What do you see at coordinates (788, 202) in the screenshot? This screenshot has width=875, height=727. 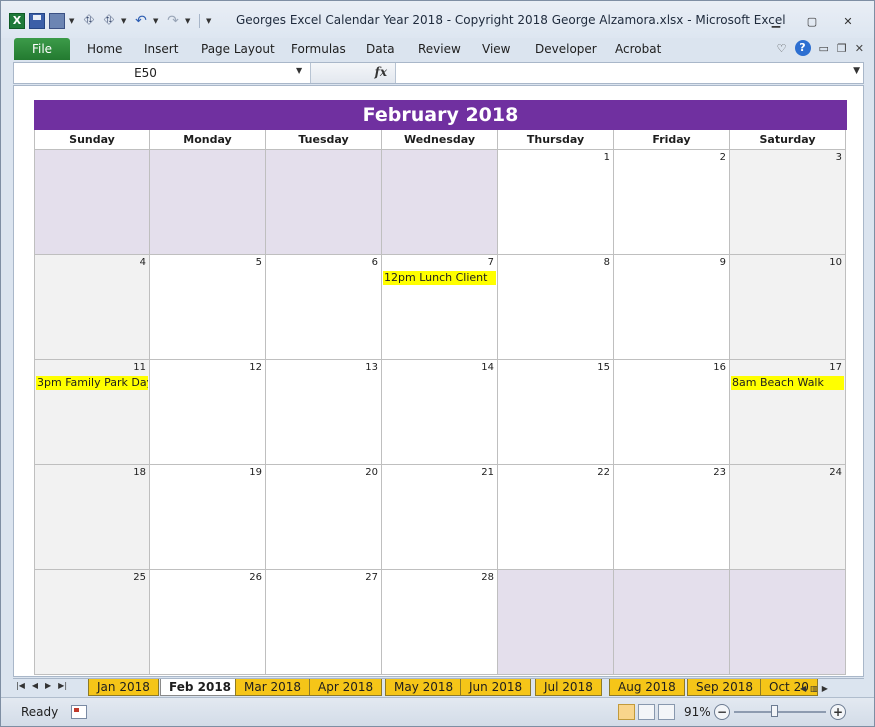 I see `calendar-day-cell: 3` at bounding box center [788, 202].